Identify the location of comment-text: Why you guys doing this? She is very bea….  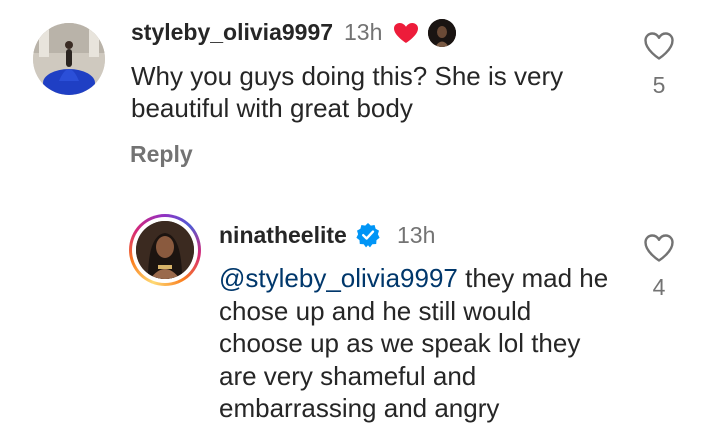
(347, 92).